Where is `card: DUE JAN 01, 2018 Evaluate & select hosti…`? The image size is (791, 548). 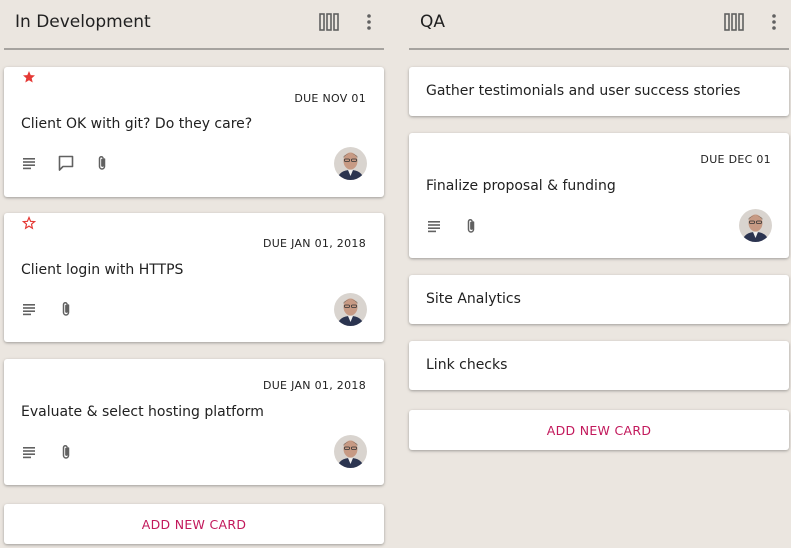 card: DUE JAN 01, 2018 Evaluate & select hosti… is located at coordinates (194, 422).